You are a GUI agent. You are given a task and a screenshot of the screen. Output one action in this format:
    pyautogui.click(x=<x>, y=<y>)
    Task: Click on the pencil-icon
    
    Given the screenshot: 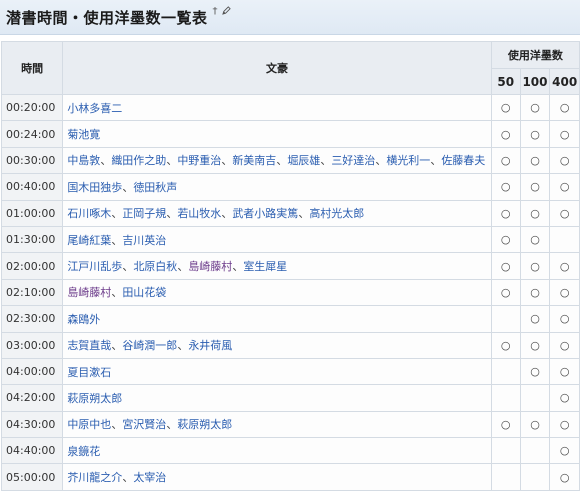 What is the action you would take?
    pyautogui.click(x=226, y=12)
    